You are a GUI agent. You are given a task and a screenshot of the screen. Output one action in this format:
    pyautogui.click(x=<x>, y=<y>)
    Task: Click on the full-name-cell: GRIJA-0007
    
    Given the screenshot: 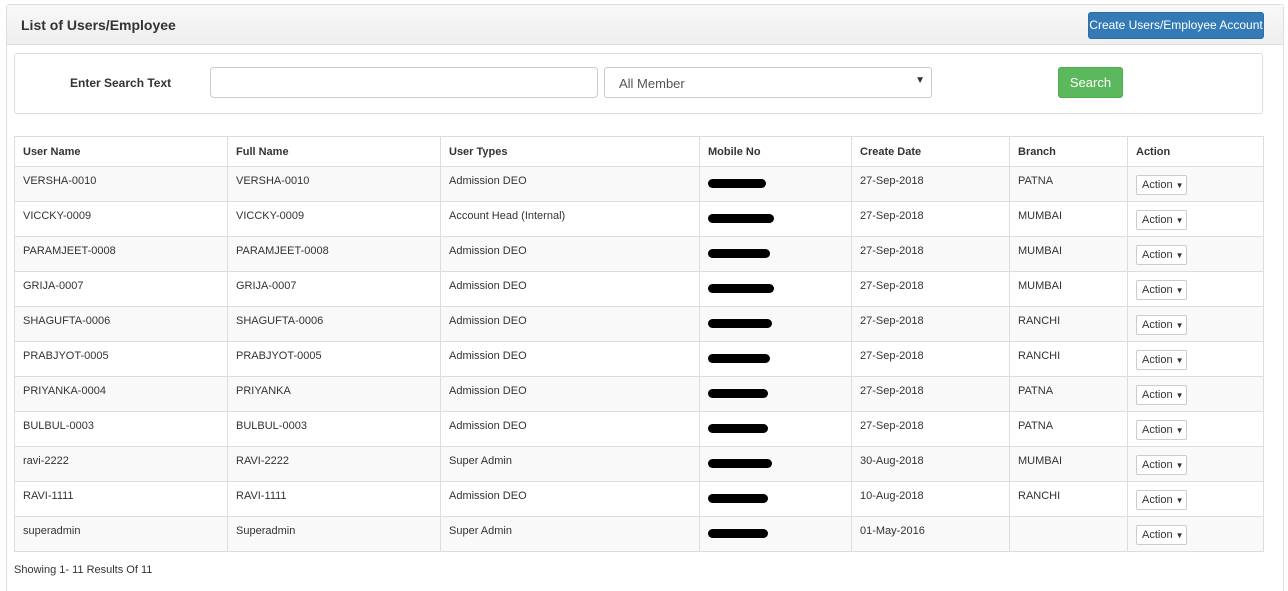 What is the action you would take?
    pyautogui.click(x=334, y=289)
    